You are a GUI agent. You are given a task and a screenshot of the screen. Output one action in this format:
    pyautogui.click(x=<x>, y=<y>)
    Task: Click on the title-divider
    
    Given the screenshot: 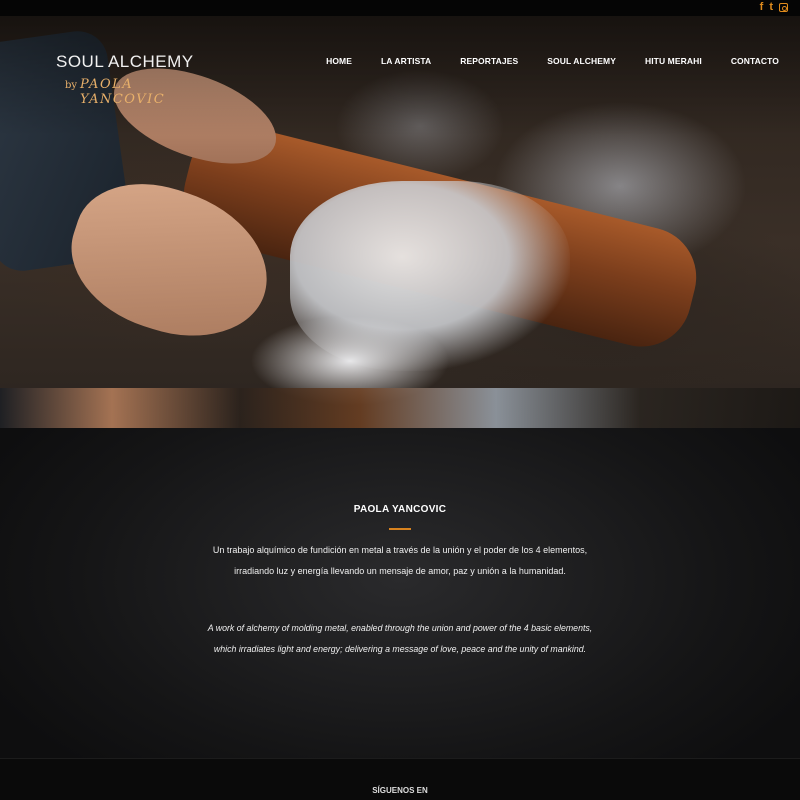 What is the action you would take?
    pyautogui.click(x=400, y=529)
    